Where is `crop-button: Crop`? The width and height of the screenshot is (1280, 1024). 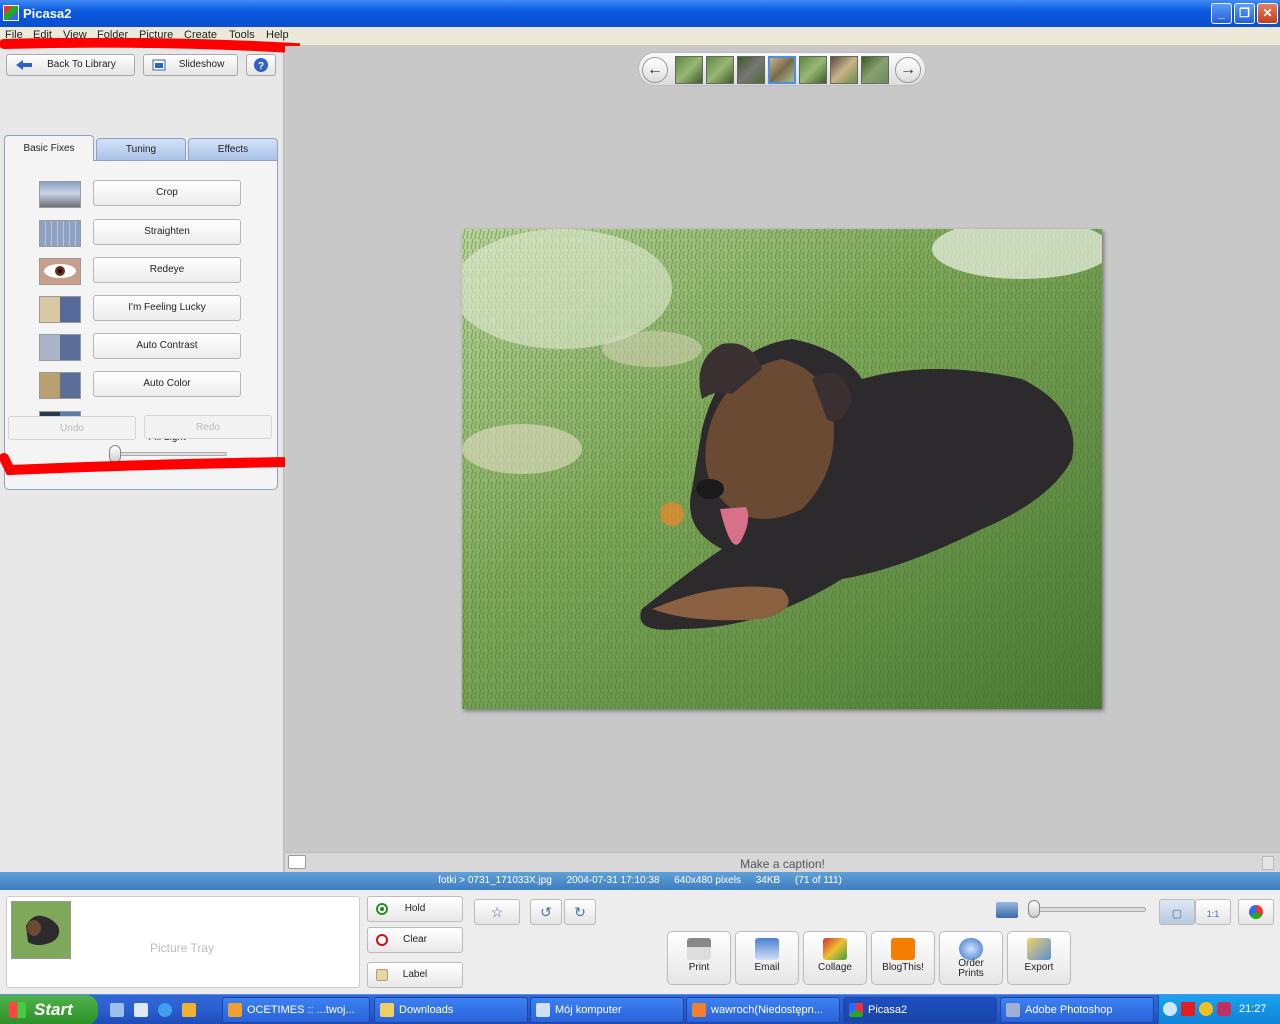 crop-button: Crop is located at coordinates (167, 193).